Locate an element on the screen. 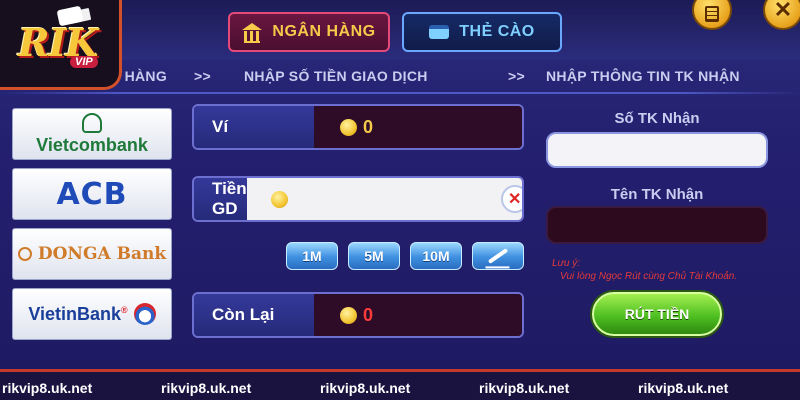 This screenshot has height=400, width=800. tab-bank: NGÂN HÀNG is located at coordinates (309, 32).